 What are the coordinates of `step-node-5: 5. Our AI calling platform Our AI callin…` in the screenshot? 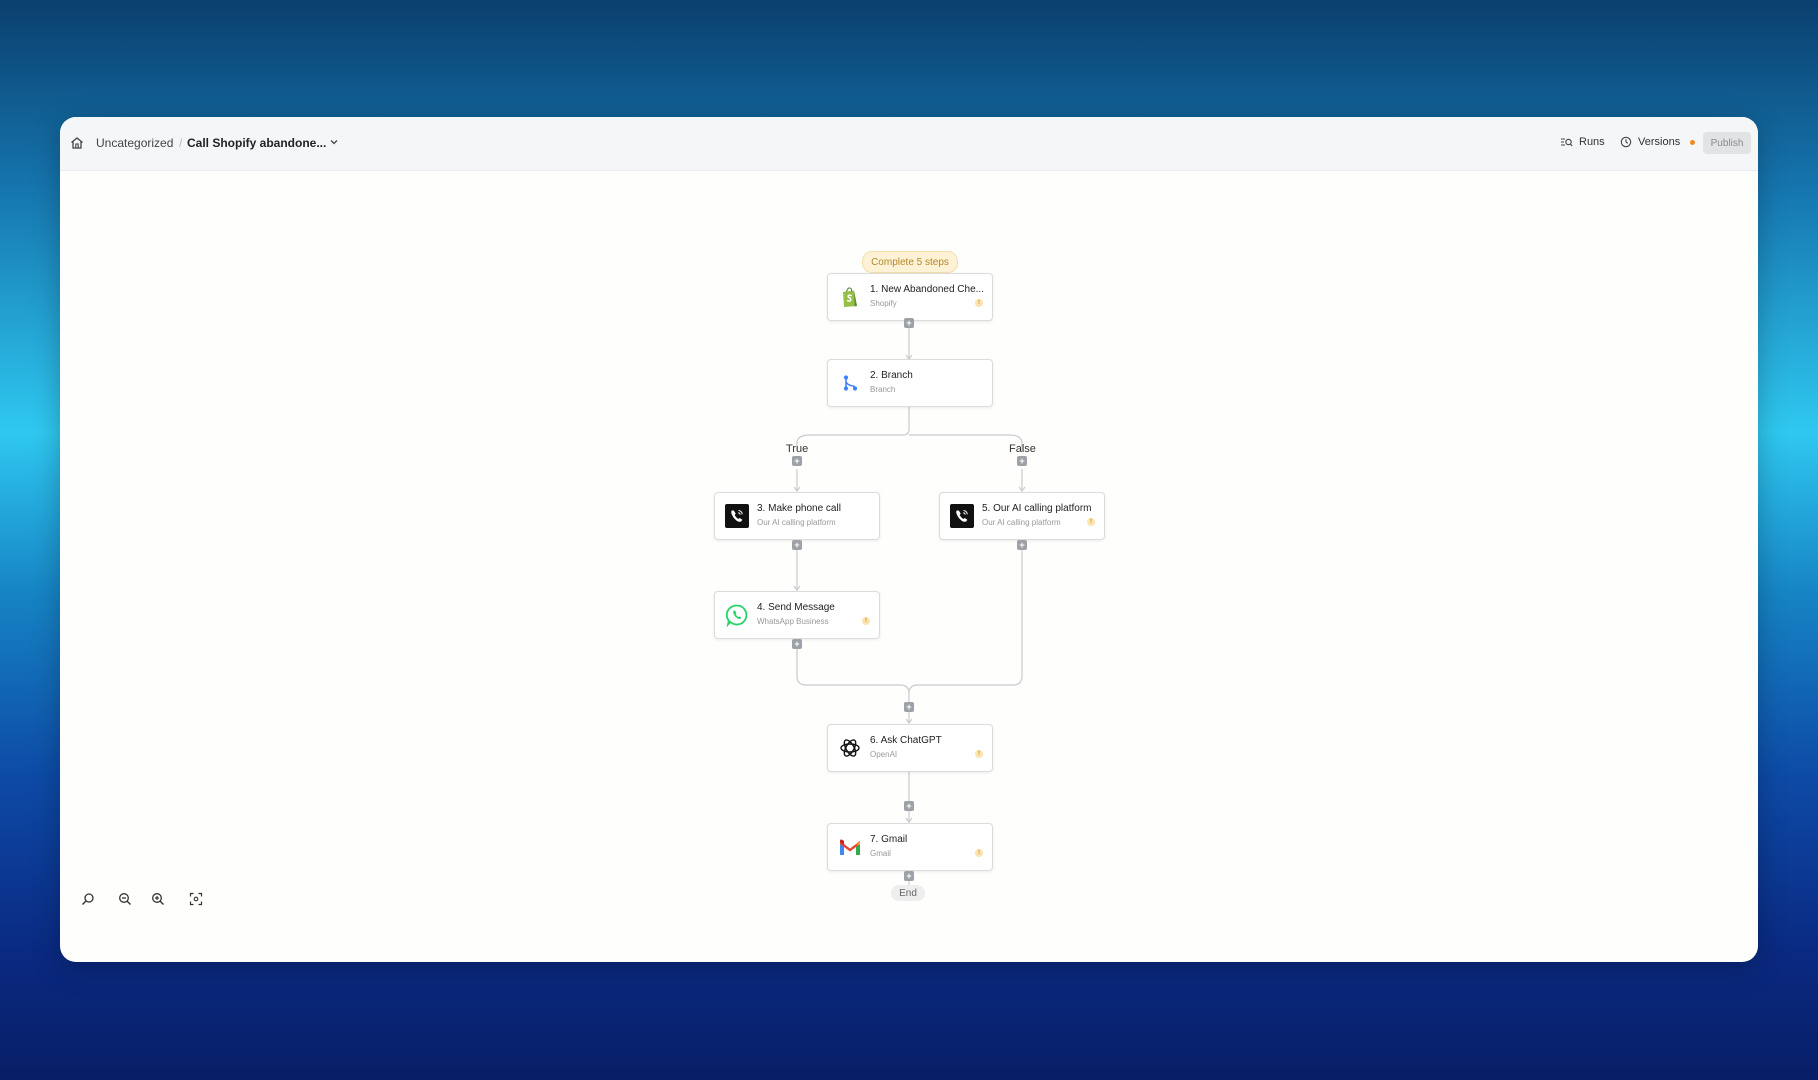 It's located at (1022, 516).